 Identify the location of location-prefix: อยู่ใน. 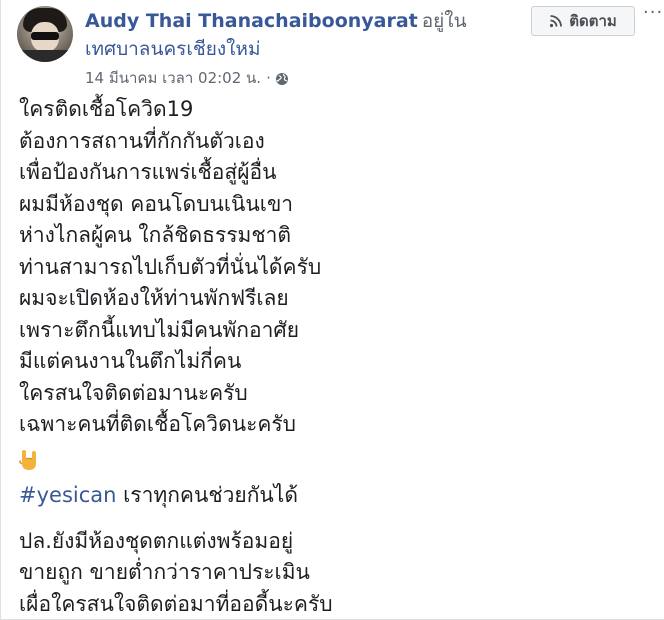
(444, 21).